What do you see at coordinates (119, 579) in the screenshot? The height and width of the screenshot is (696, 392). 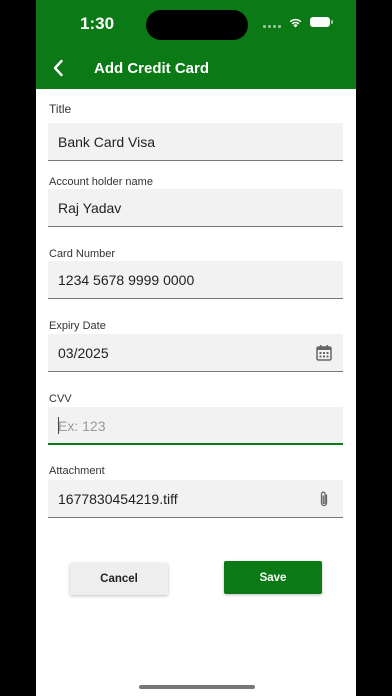 I see `cancel-button: Cancel` at bounding box center [119, 579].